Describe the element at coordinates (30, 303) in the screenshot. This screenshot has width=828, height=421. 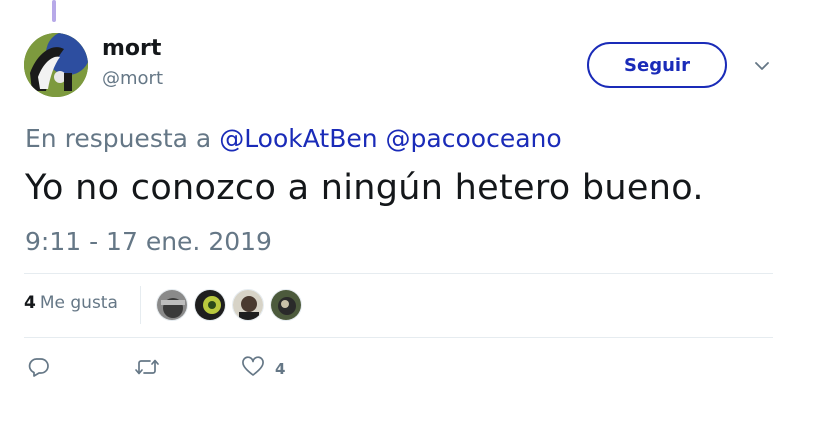
I see `likes-count: 4` at that location.